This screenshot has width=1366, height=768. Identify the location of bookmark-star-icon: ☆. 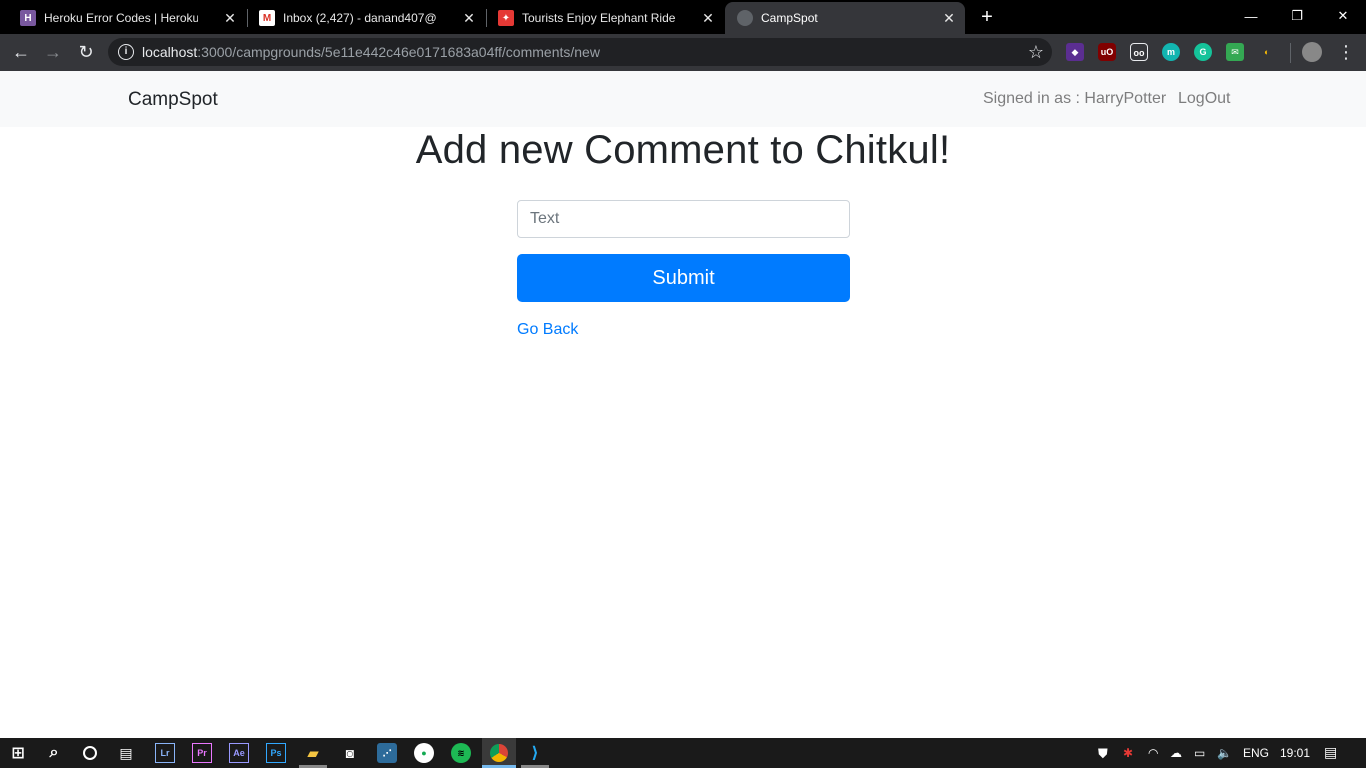
(1036, 52).